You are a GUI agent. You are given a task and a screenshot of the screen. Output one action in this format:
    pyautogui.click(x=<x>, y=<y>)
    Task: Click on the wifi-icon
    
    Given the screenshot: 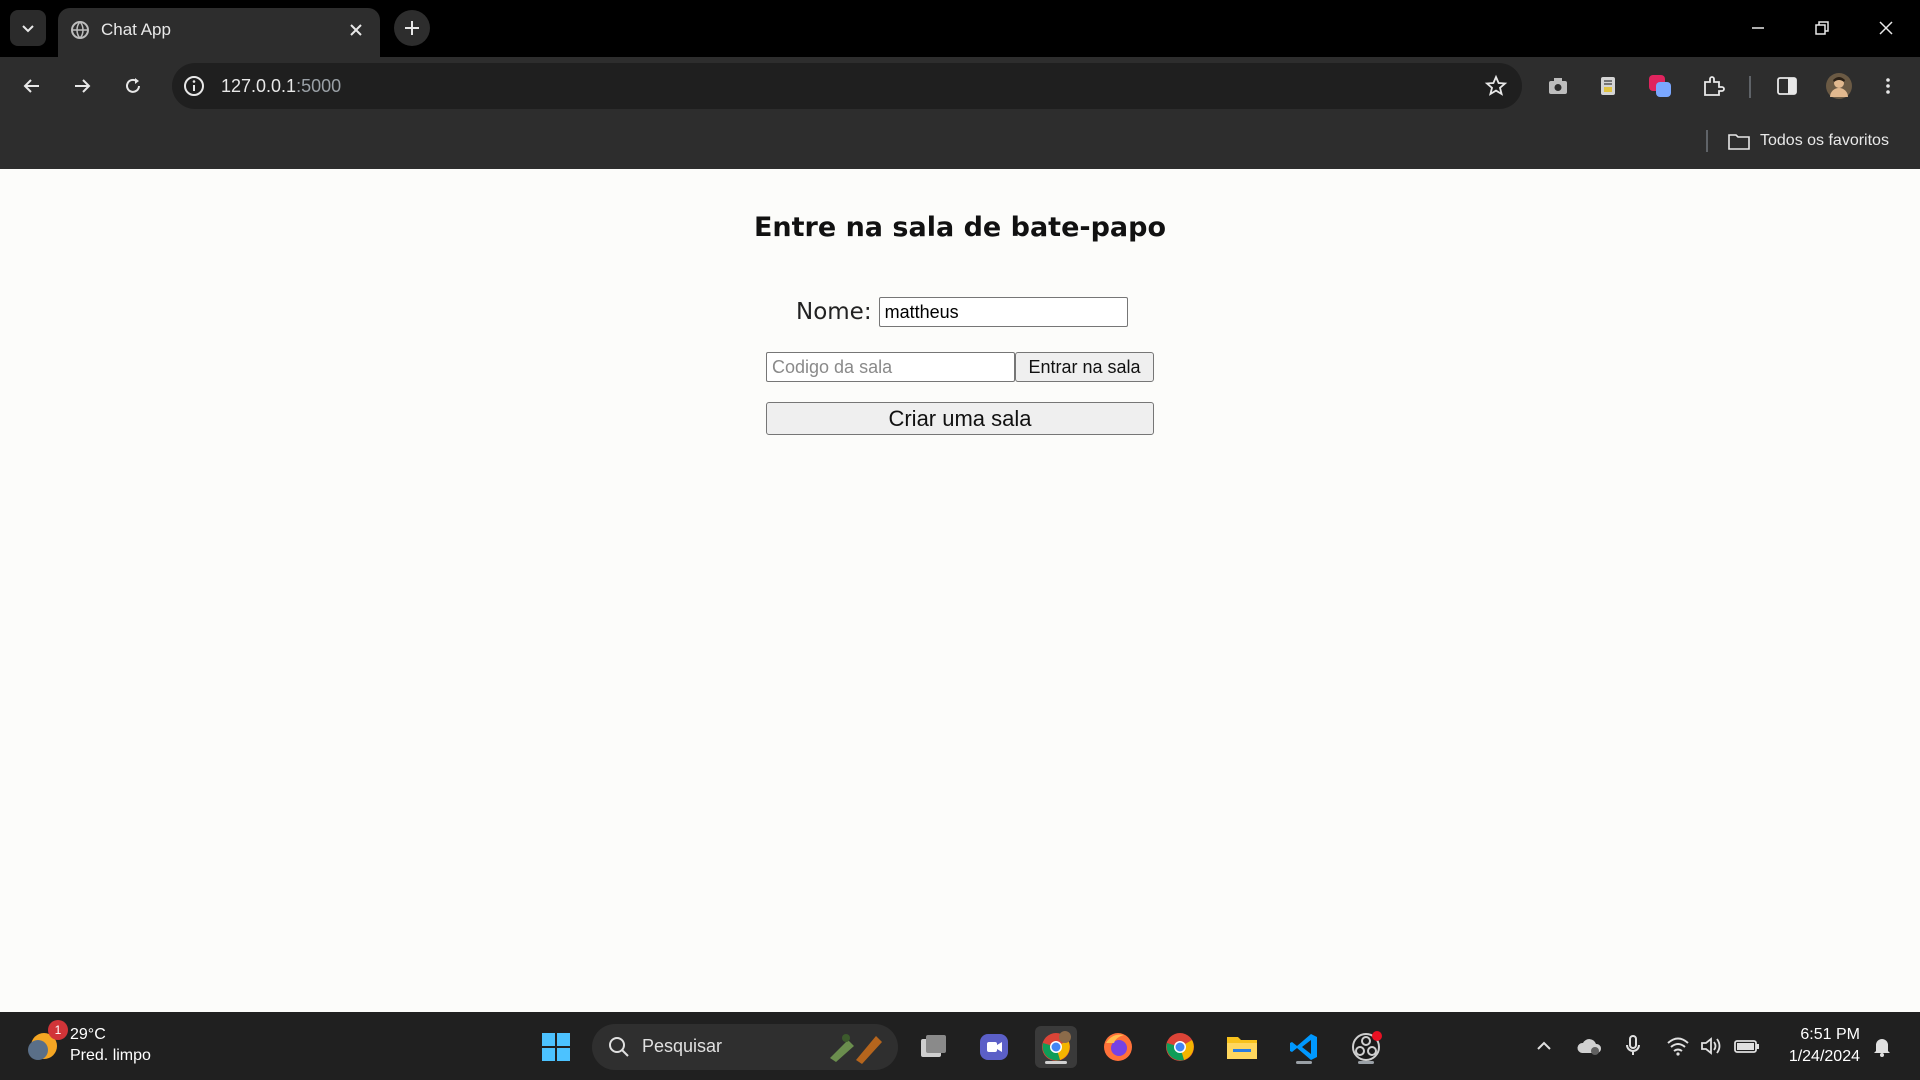 What is the action you would take?
    pyautogui.click(x=1678, y=1046)
    